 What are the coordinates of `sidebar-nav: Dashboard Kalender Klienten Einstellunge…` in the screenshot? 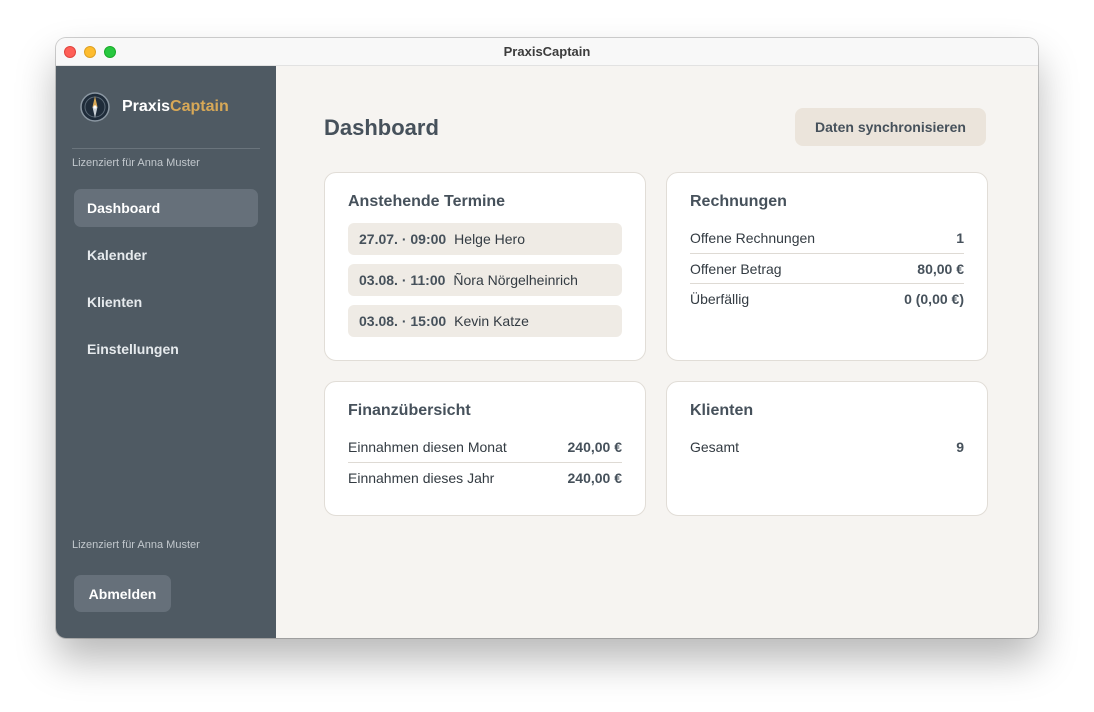 It's located at (166, 283).